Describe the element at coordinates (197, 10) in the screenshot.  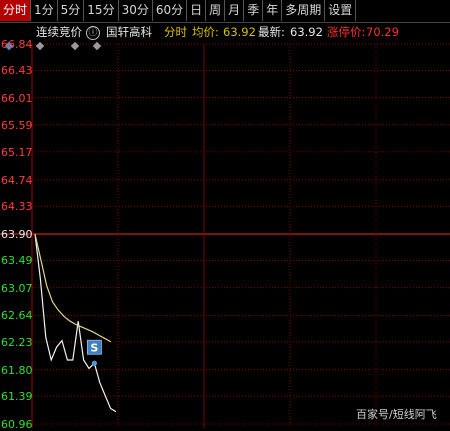
I see `tab-period: 日` at that location.